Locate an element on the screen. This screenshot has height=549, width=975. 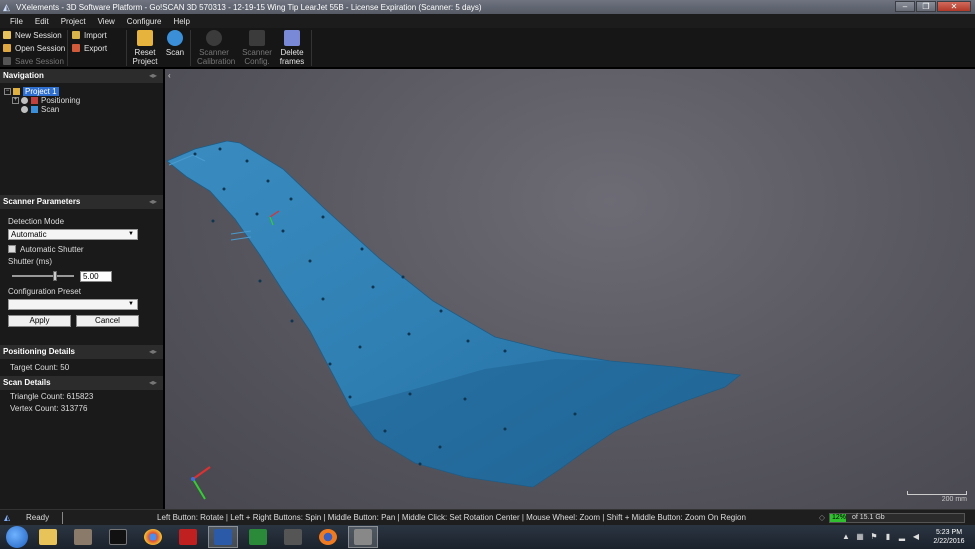
shutter-input: 5.00 is located at coordinates (96, 276).